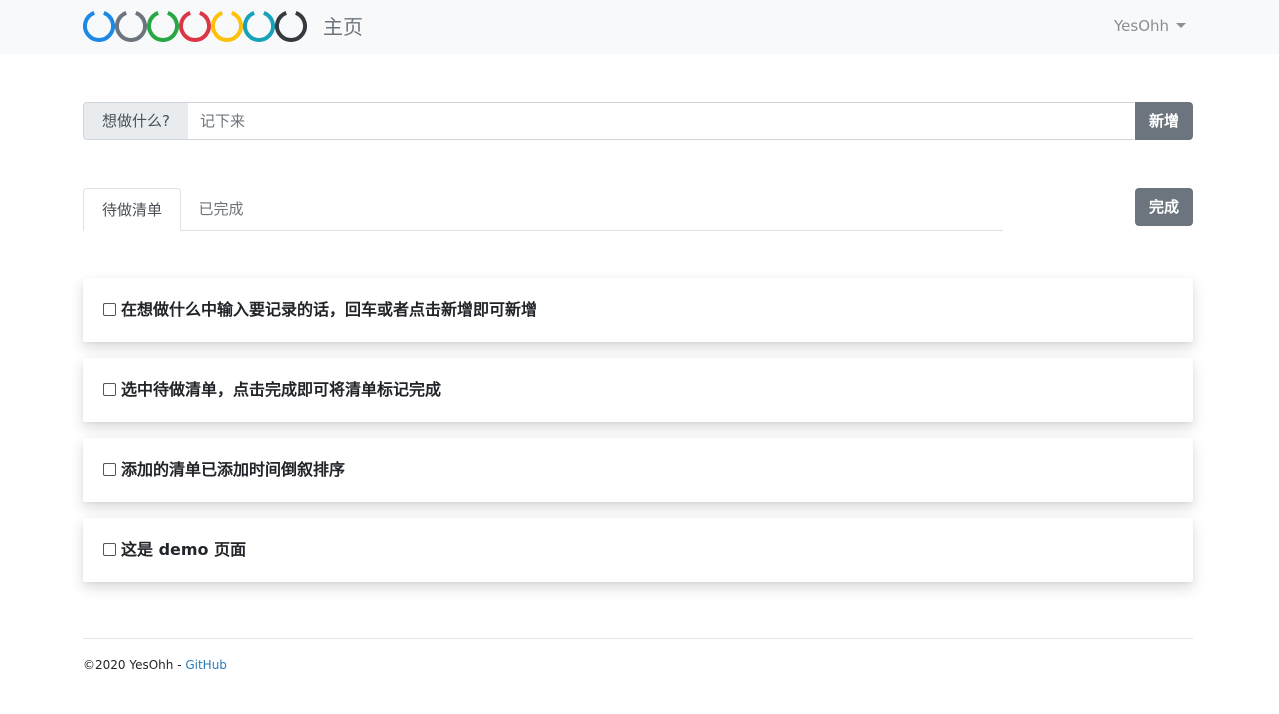 Image resolution: width=1279 pixels, height=714 pixels. What do you see at coordinates (281, 389) in the screenshot?
I see `todo-text: 选中待做清单，点击完成即可将清单标记完成` at bounding box center [281, 389].